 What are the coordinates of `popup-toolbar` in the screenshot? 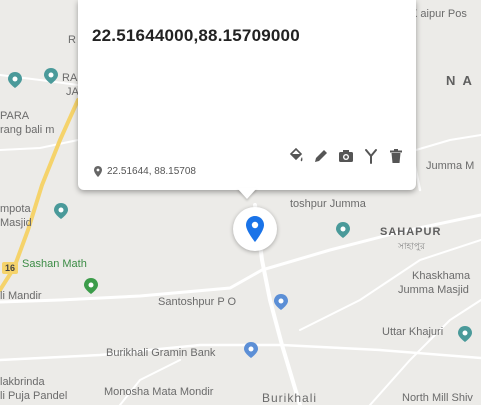 It's located at (346, 156).